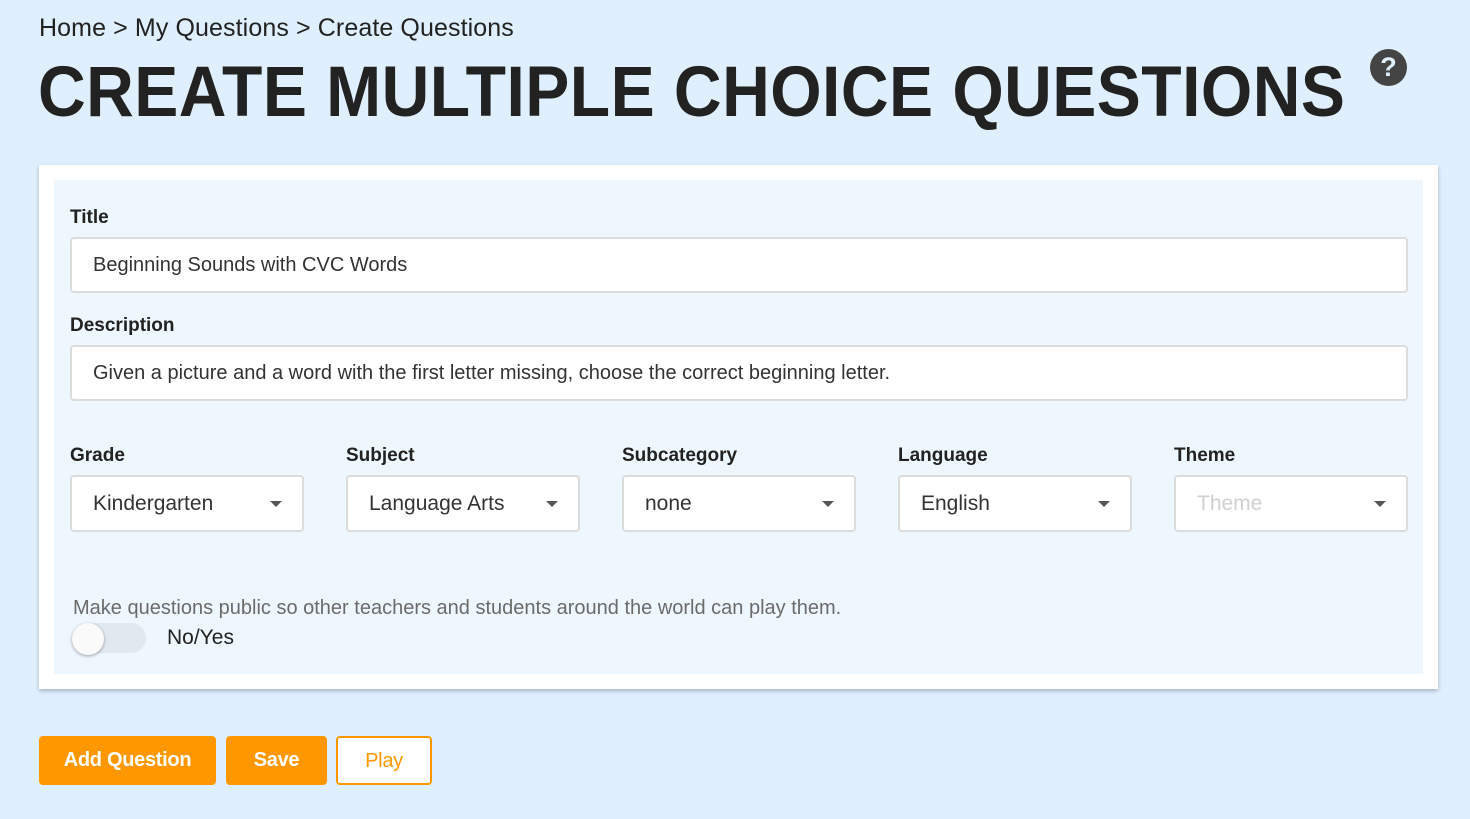  What do you see at coordinates (1388, 67) in the screenshot?
I see `help-icon: ?` at bounding box center [1388, 67].